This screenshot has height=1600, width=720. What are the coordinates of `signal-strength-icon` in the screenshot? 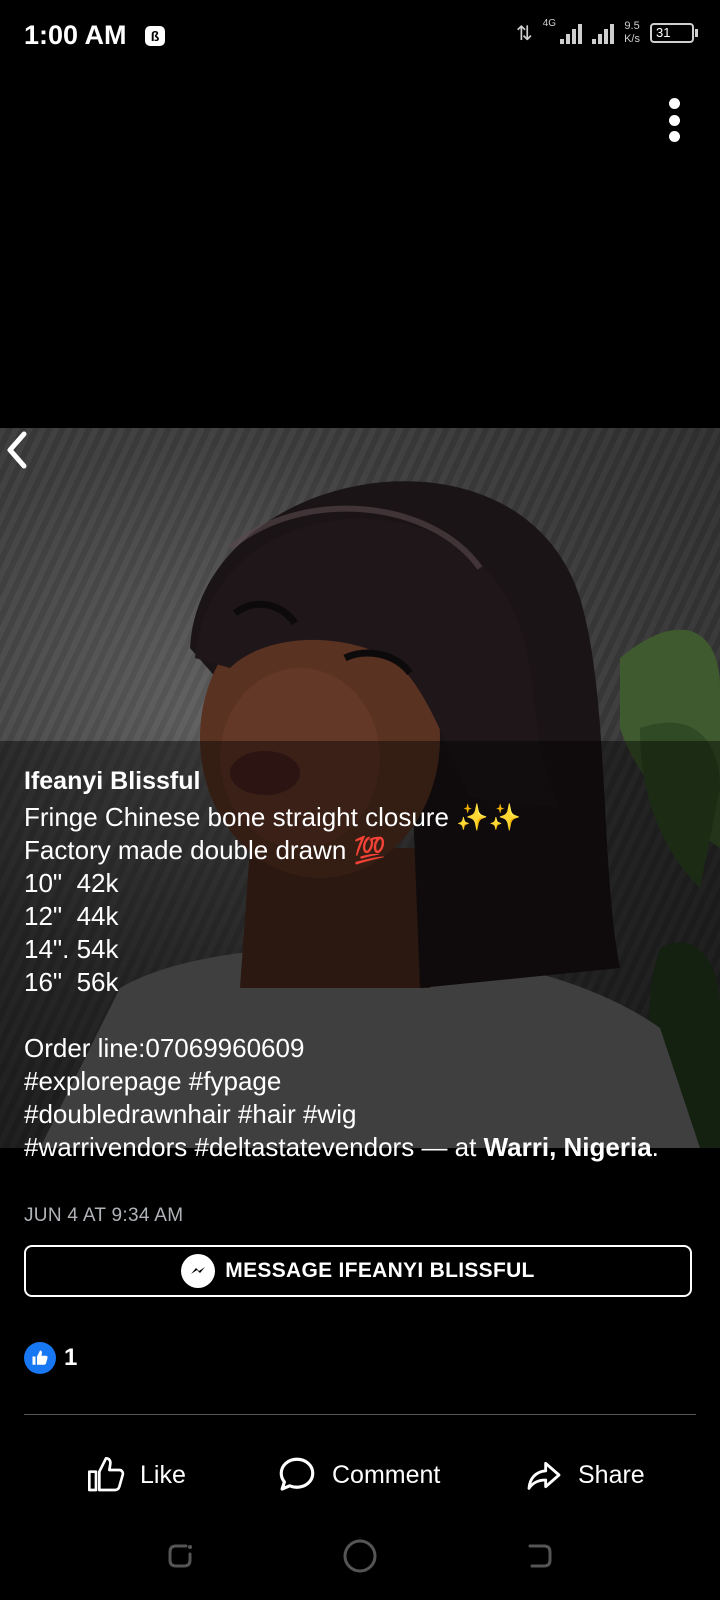 It's located at (571, 33).